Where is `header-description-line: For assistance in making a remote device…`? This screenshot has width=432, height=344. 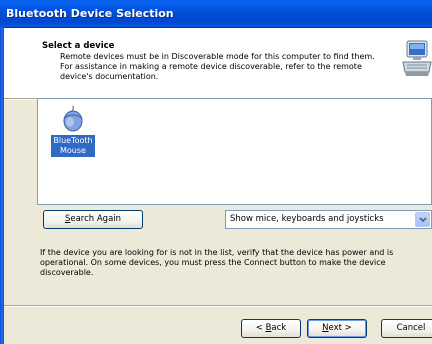
header-description-line: For assistance in making a remote device… is located at coordinates (211, 66).